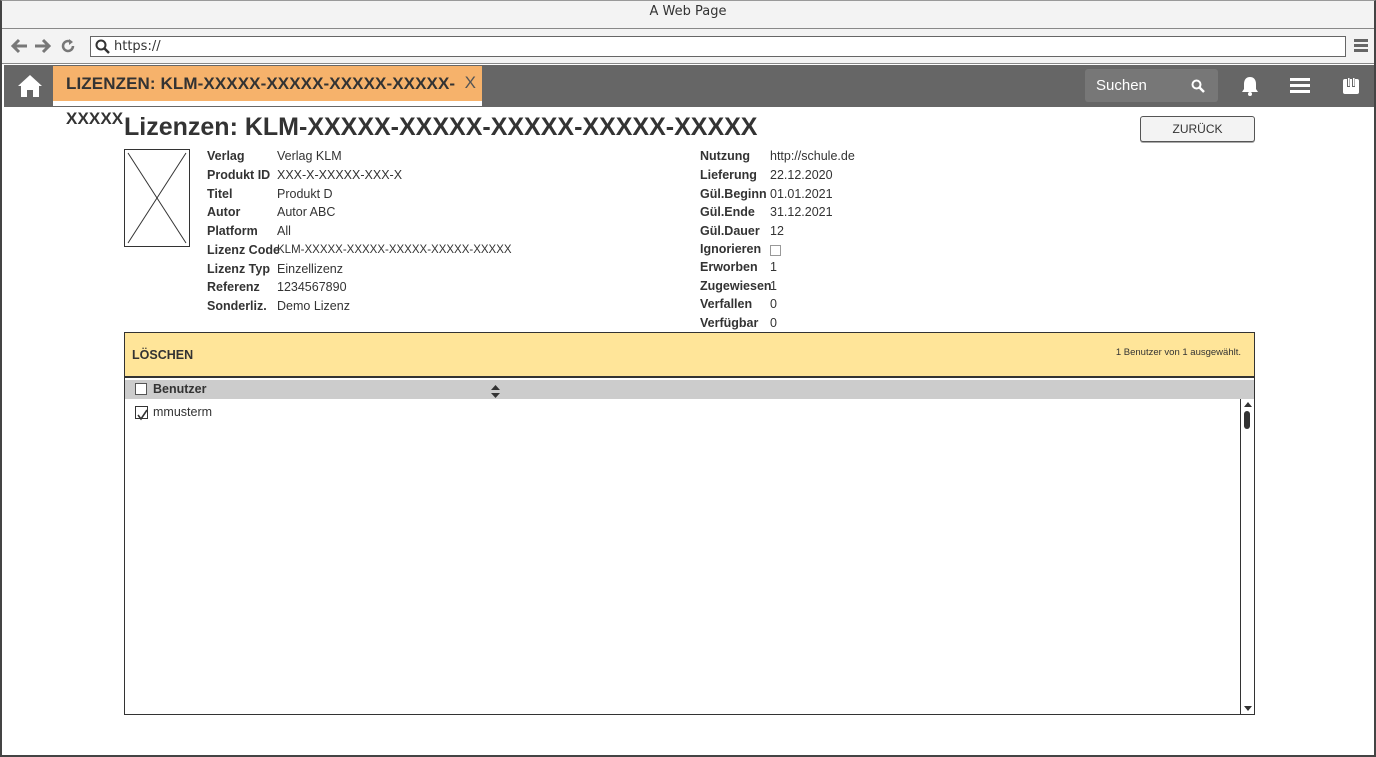 Image resolution: width=1376 pixels, height=757 pixels. Describe the element at coordinates (1121, 85) in the screenshot. I see `search-label: Suchen` at that location.